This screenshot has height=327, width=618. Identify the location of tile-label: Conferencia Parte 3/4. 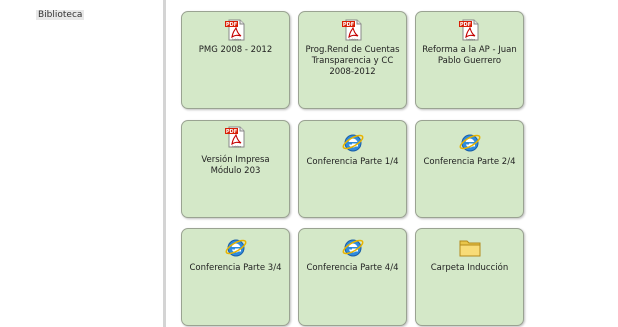
(235, 268).